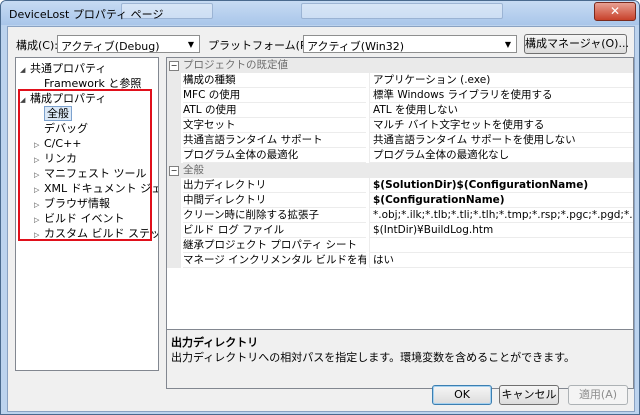 This screenshot has width=640, height=415. I want to click on grid-row: 中間ディレクトリ $(ConfigurationName), so click(400, 200).